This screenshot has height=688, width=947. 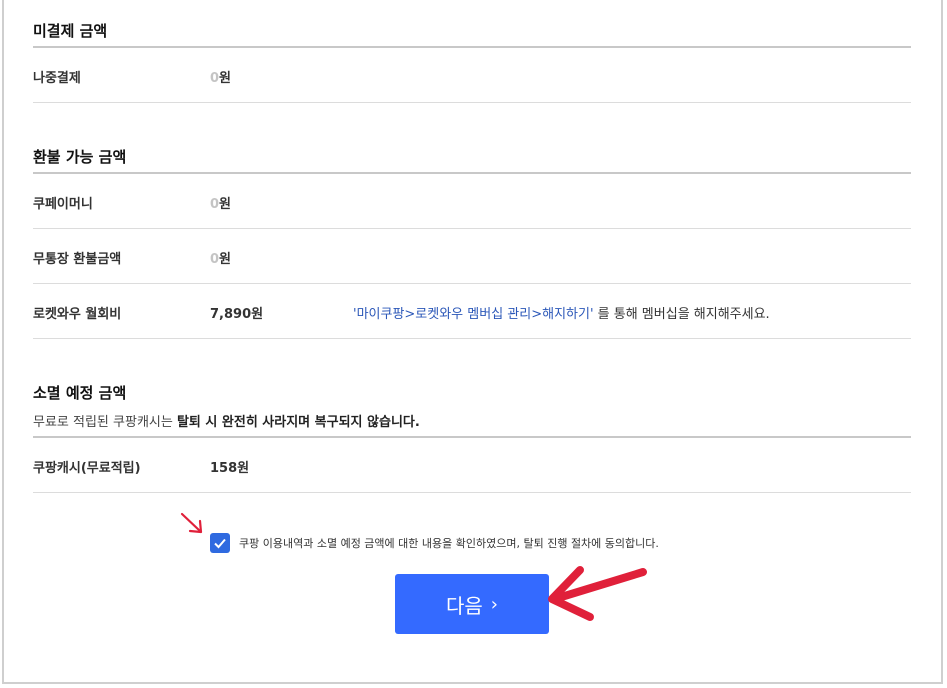 I want to click on rocket-wow-fee-amount: 7,890원, so click(x=237, y=314).